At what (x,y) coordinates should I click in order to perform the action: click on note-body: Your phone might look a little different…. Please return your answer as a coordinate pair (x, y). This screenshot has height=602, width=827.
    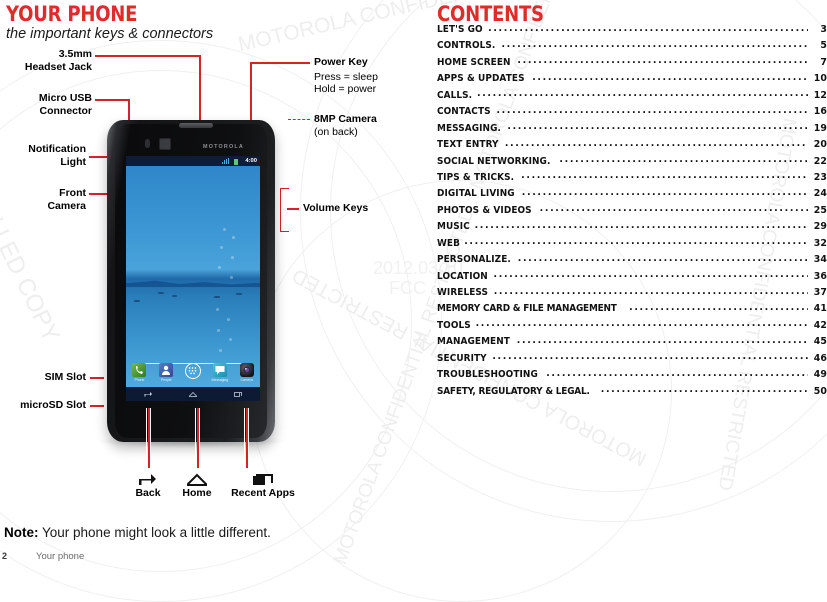
    Looking at the image, I should click on (154, 532).